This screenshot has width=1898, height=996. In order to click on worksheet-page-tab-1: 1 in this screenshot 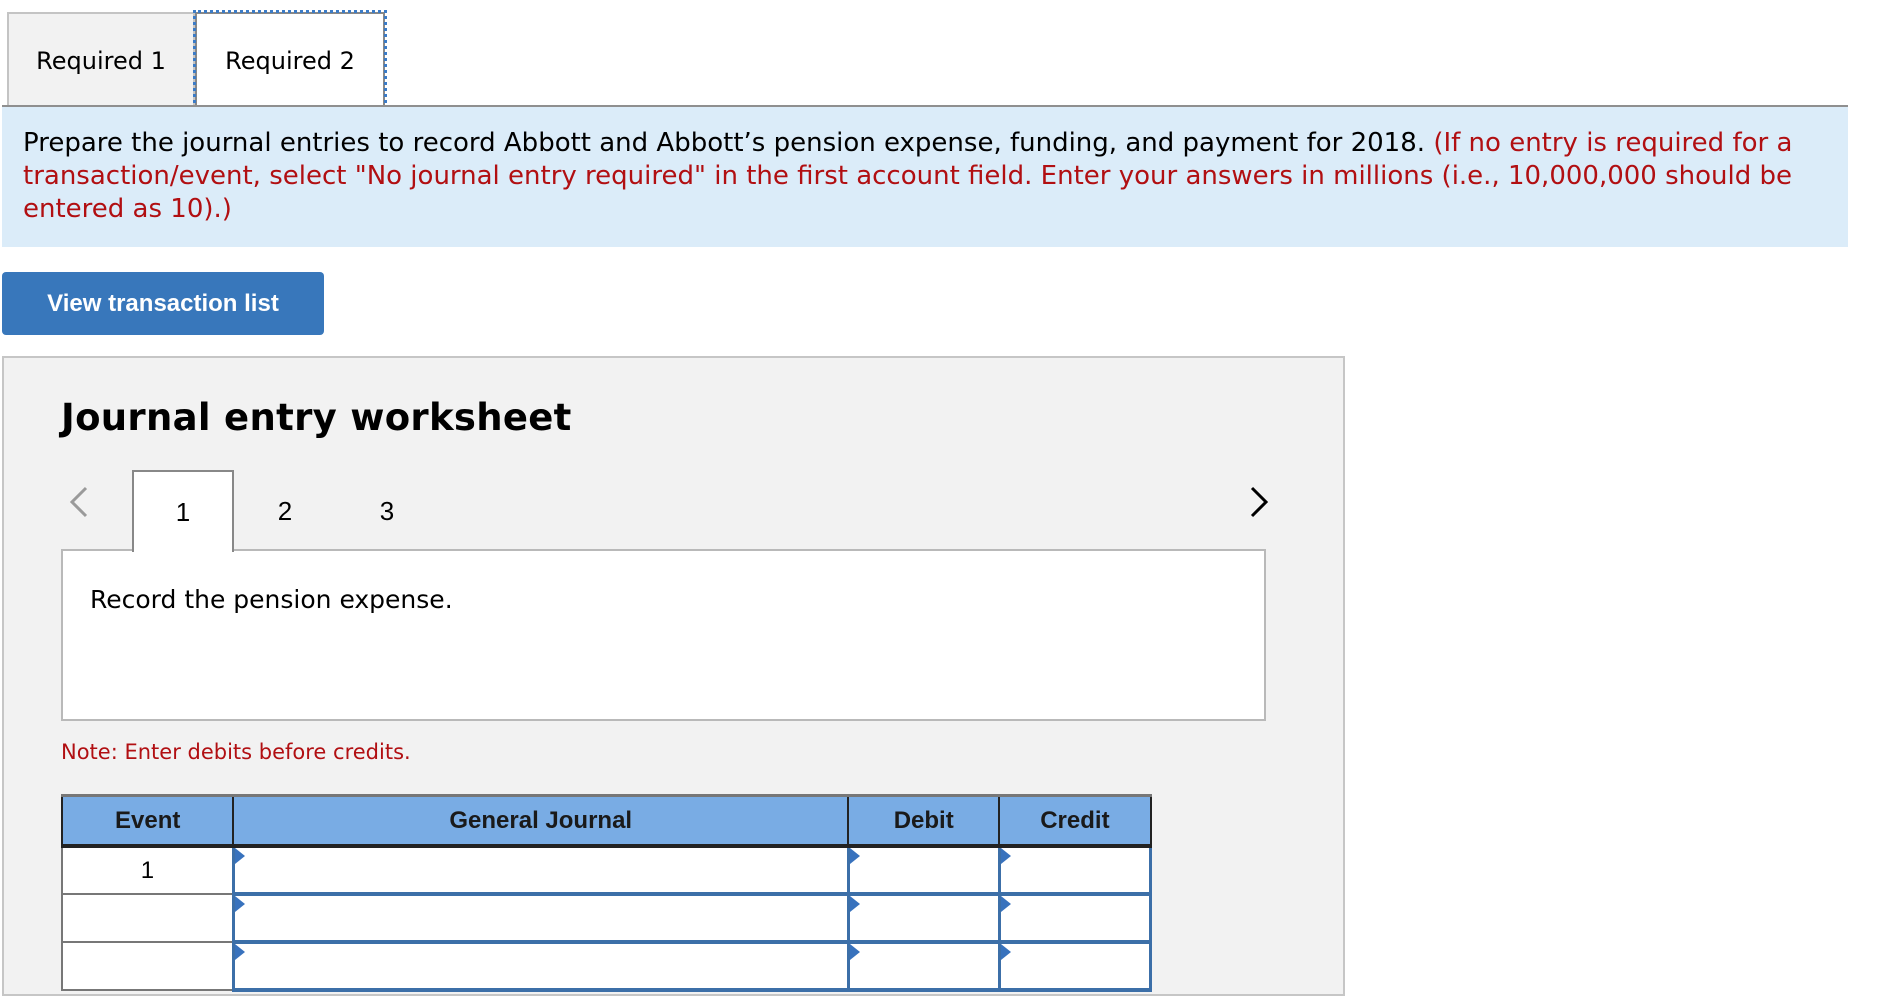, I will do `click(183, 511)`.